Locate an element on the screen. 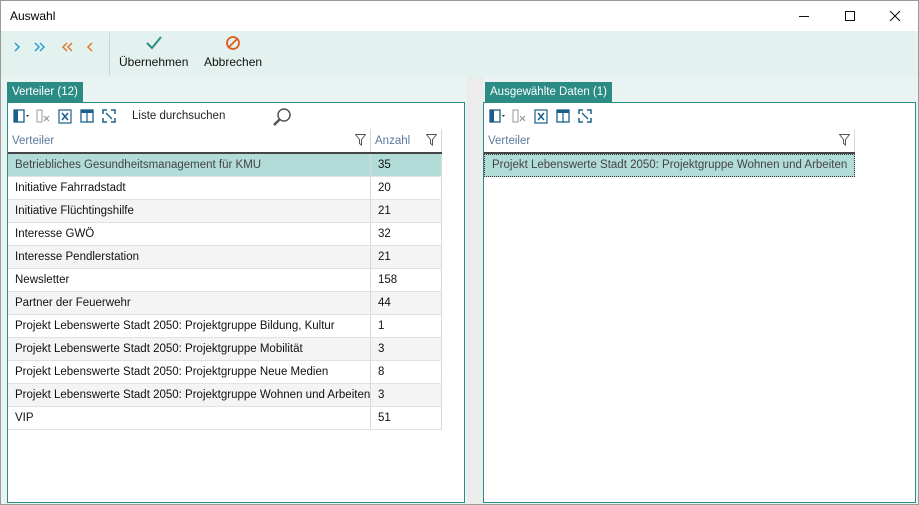  table-row: Partner der Feuerwehr 44 is located at coordinates (225, 303).